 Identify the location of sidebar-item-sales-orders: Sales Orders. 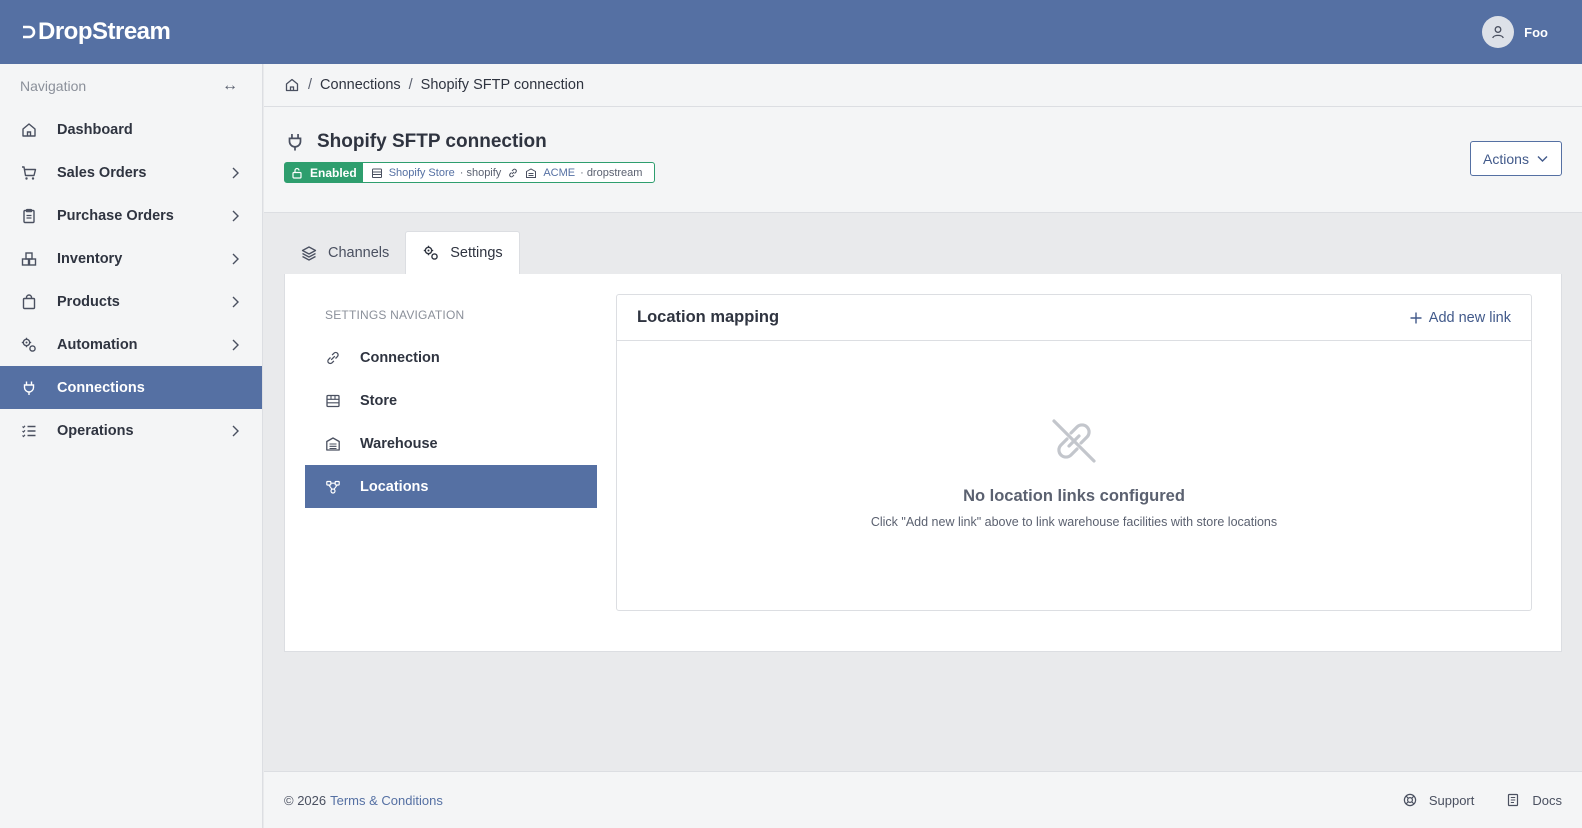
(131, 172).